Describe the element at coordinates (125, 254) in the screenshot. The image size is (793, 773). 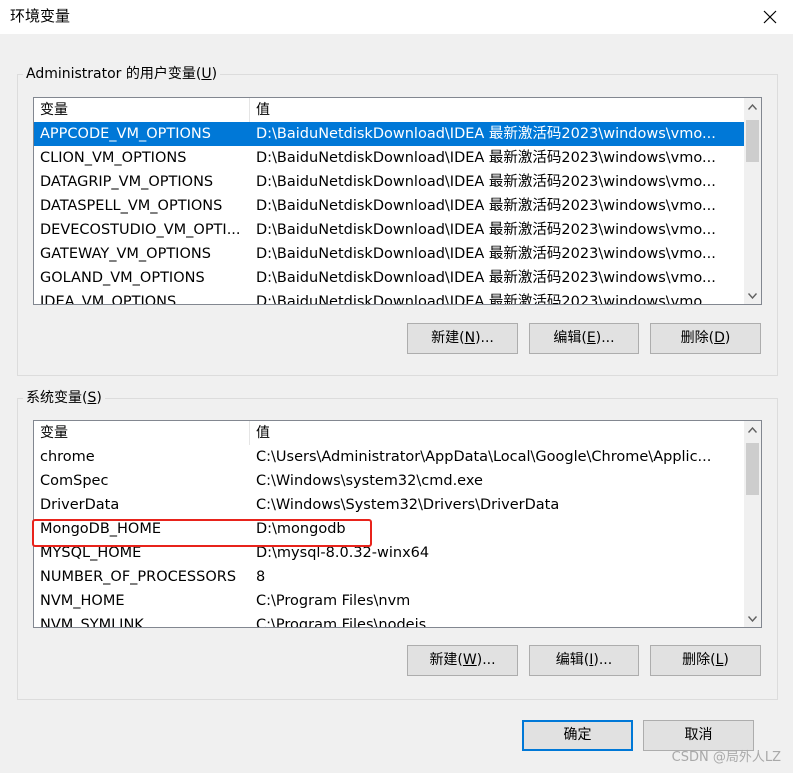
I see `variable-name-cell: GATEWAY_VM_OPTIONS` at that location.